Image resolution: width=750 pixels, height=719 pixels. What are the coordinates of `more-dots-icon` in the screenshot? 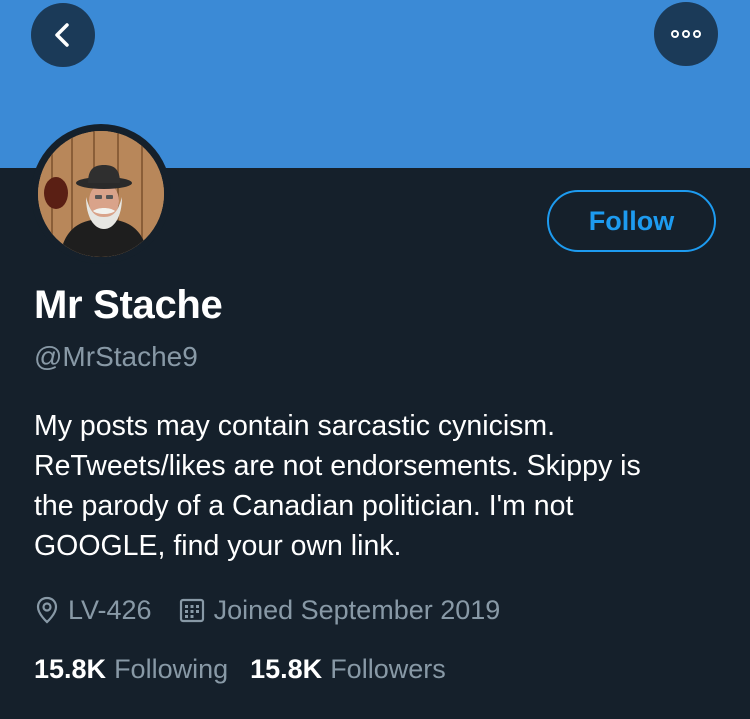 It's located at (686, 34).